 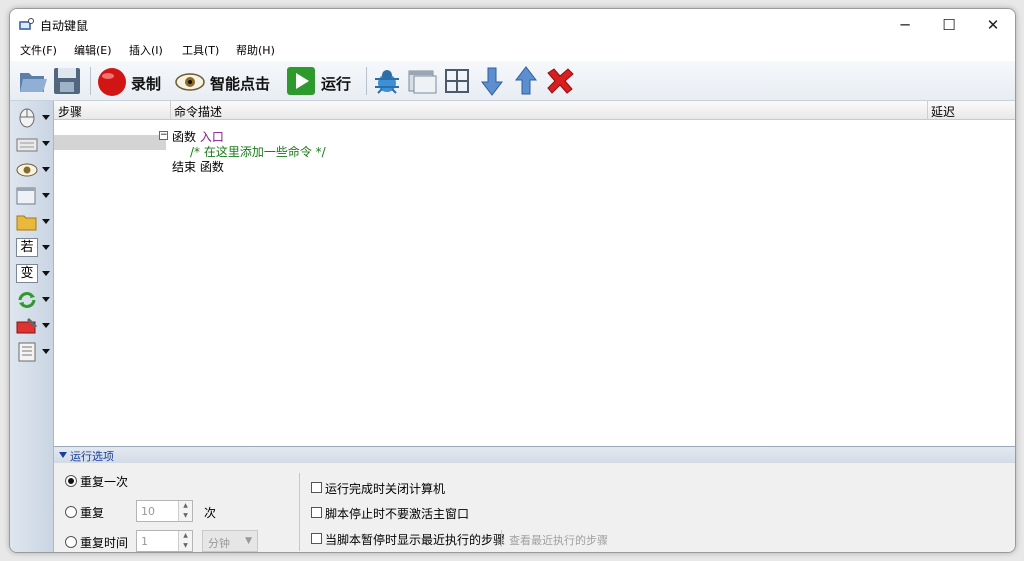 What do you see at coordinates (240, 83) in the screenshot?
I see `smart-click-label: 智能点击` at bounding box center [240, 83].